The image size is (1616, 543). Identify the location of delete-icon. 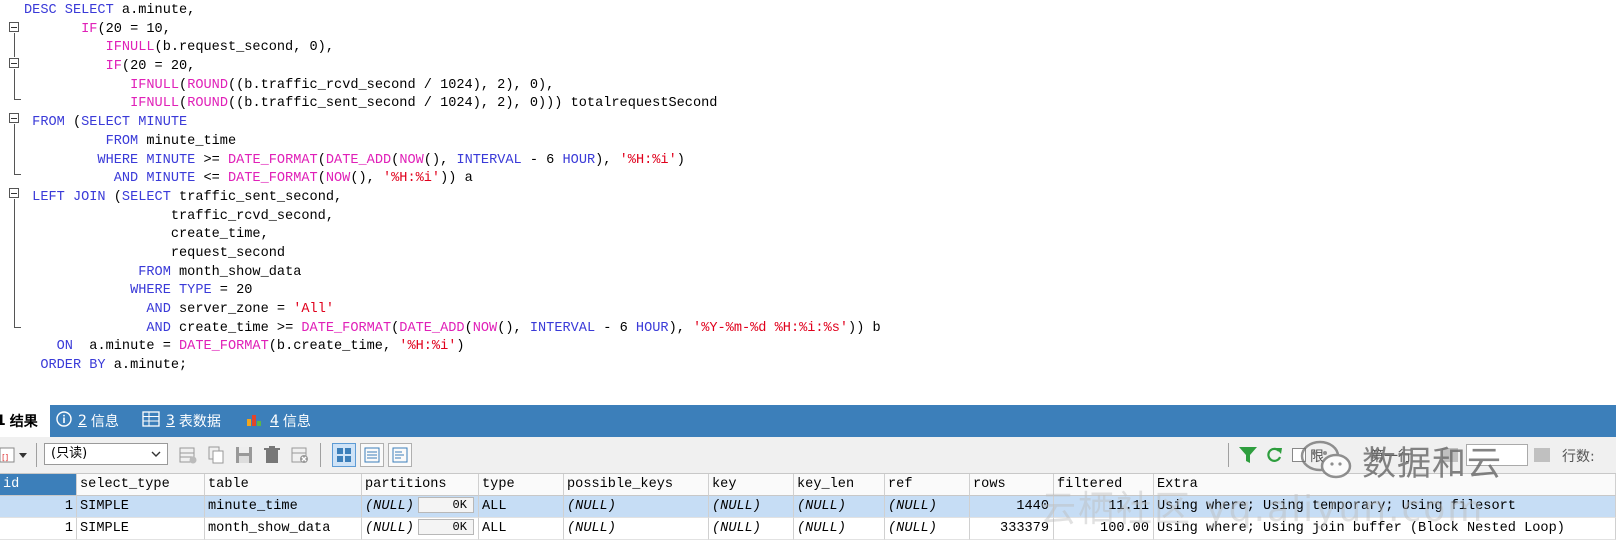
(272, 455).